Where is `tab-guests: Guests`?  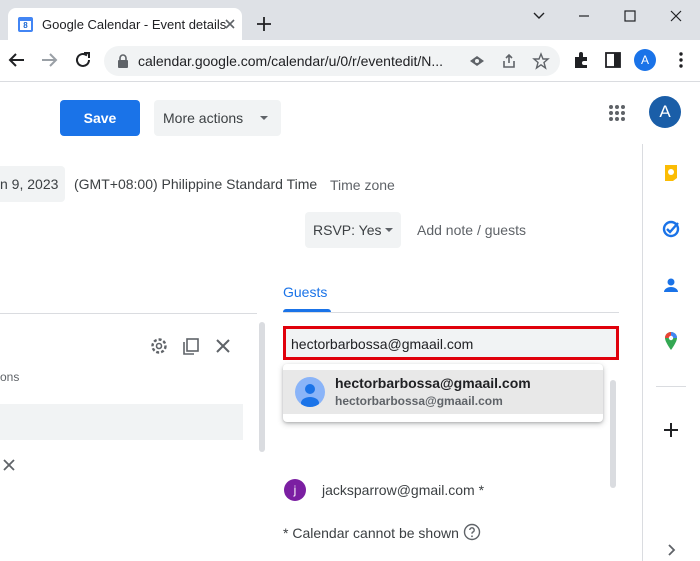
tab-guests: Guests is located at coordinates (305, 292).